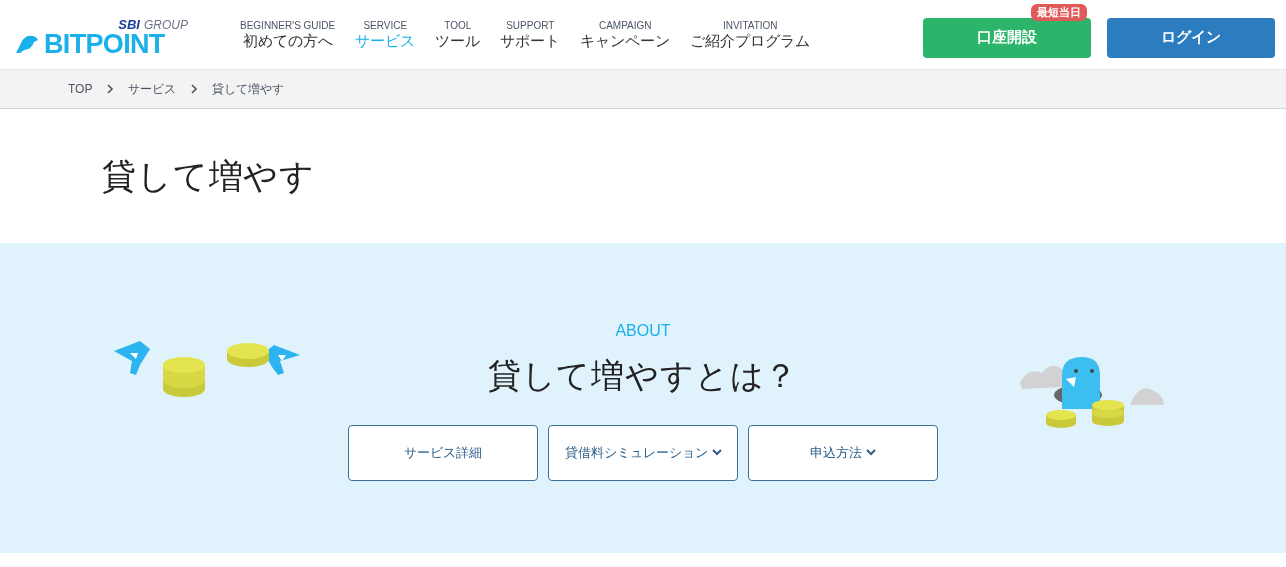 Image resolution: width=1286 pixels, height=567 pixels. I want to click on page-title: 貸して増やす, so click(209, 176).